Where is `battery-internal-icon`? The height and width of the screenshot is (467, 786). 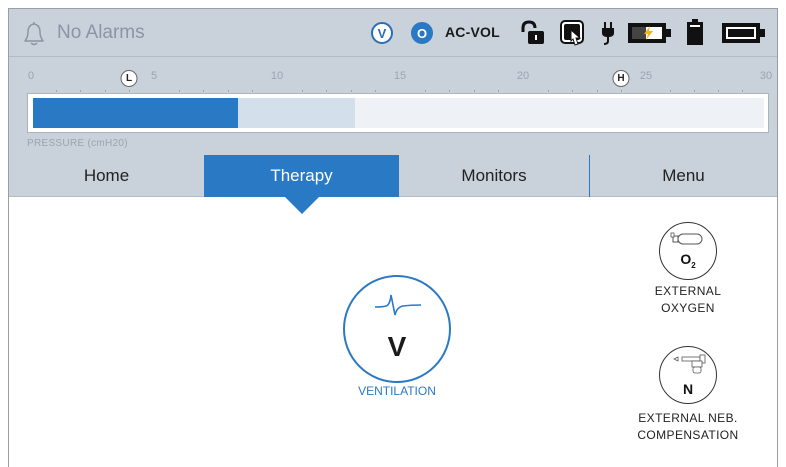
battery-internal-icon is located at coordinates (695, 32).